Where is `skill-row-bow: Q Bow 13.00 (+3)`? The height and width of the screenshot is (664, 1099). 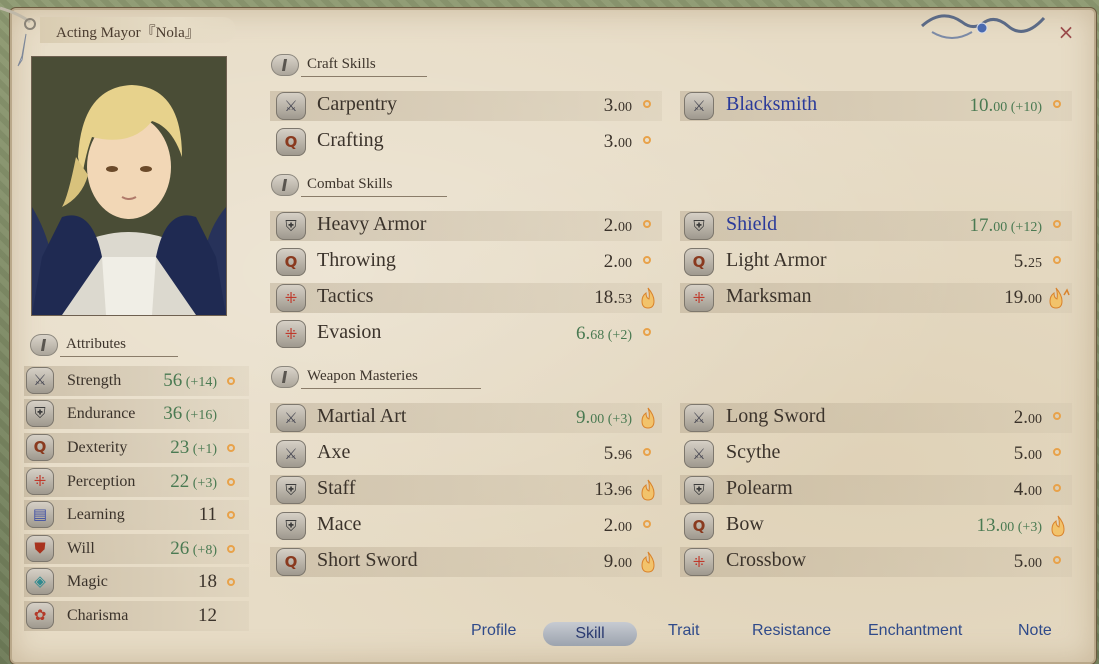 skill-row-bow: Q Bow 13.00 (+3) is located at coordinates (876, 525).